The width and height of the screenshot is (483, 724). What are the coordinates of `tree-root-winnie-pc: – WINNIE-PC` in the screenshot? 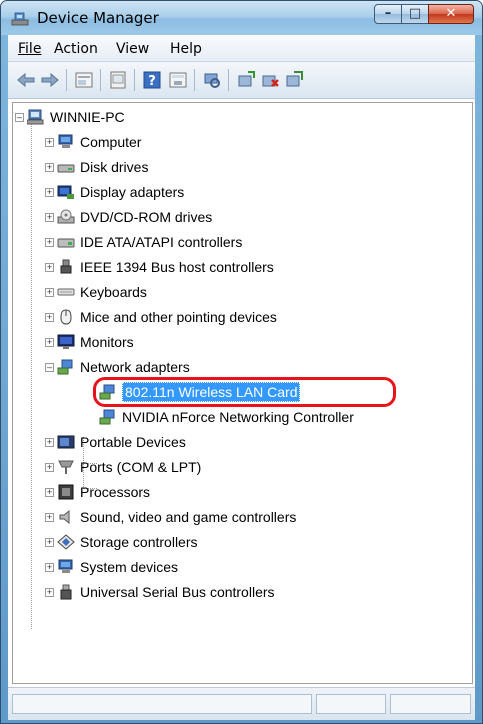 It's located at (70, 117).